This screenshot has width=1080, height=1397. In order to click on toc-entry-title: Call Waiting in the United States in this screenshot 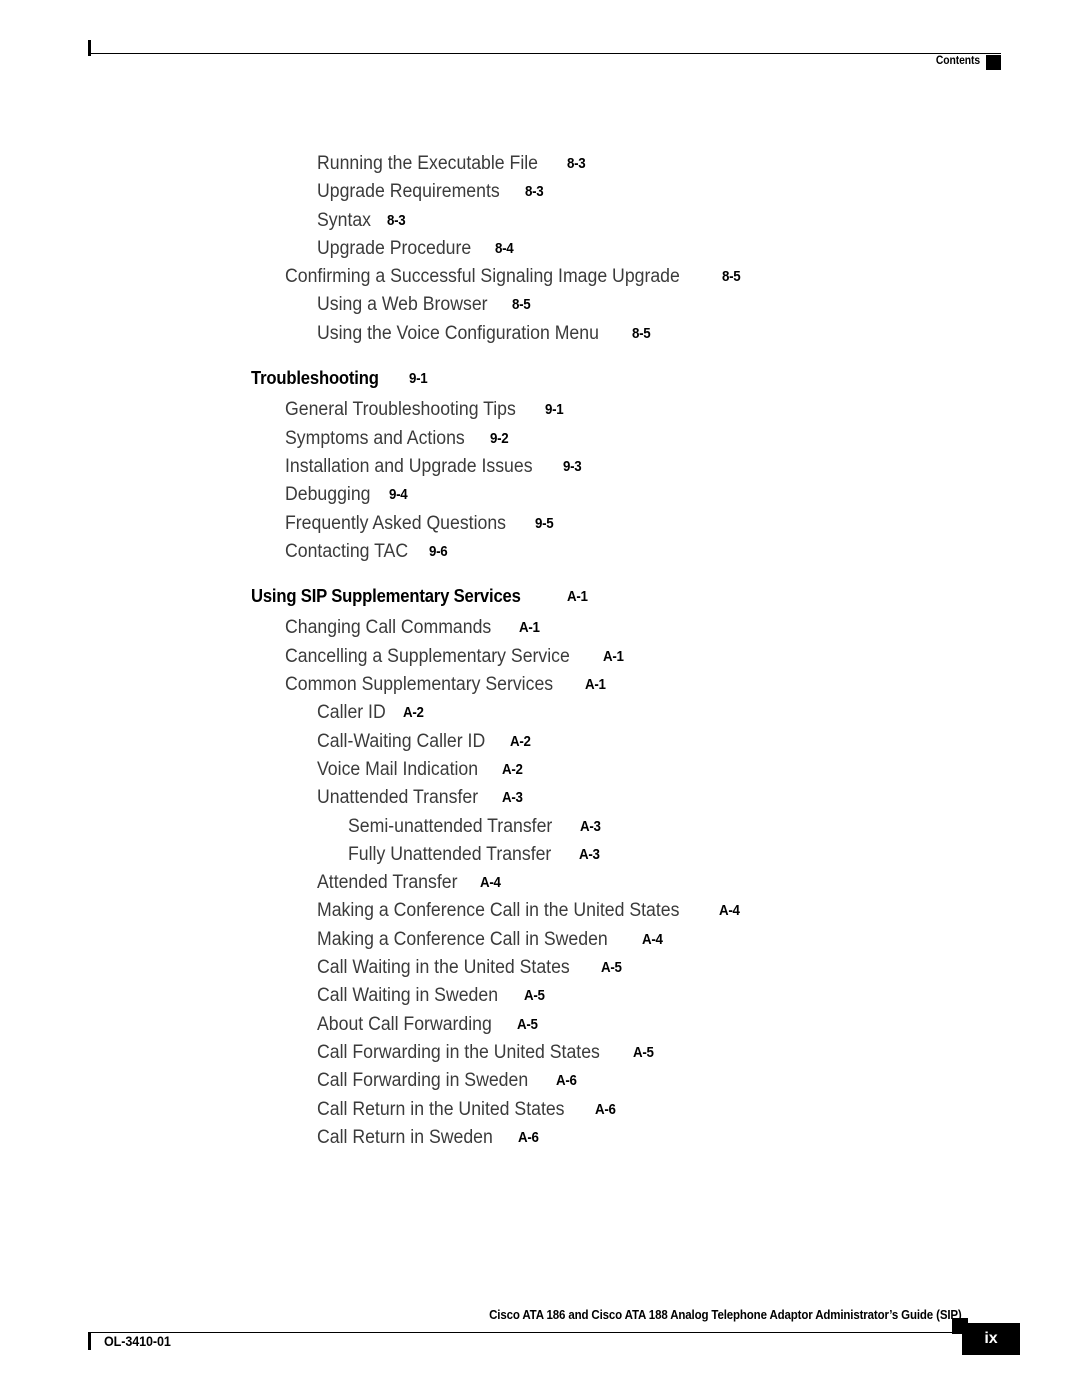, I will do `click(443, 968)`.